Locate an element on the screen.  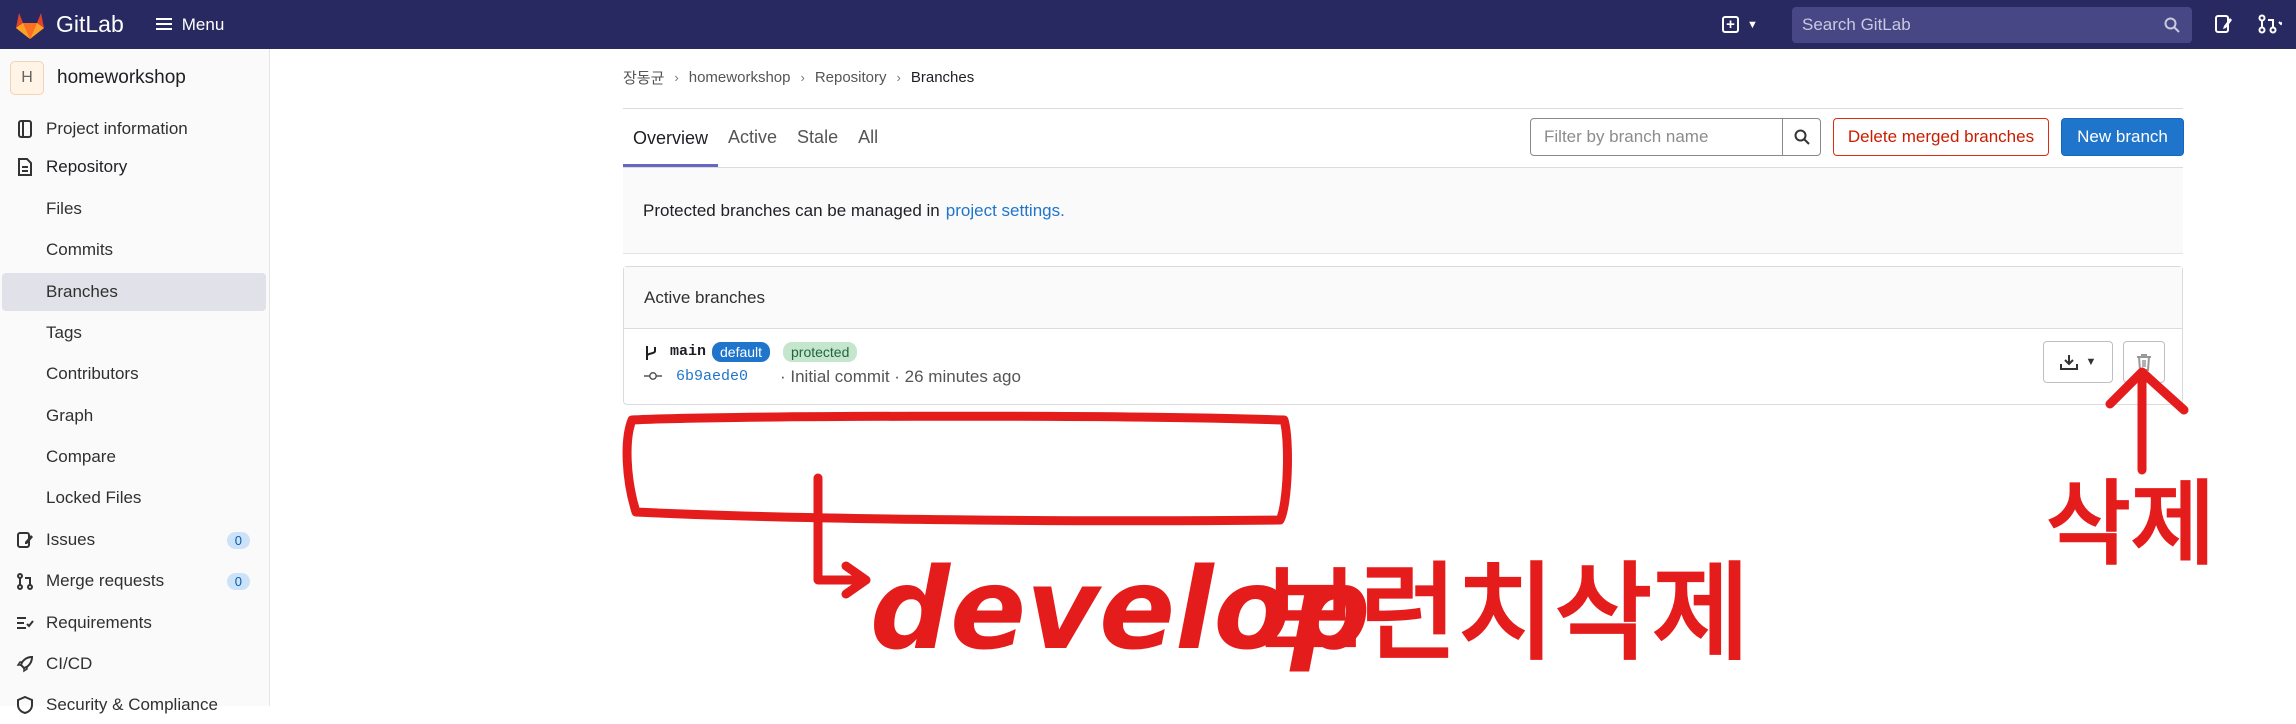
search-box: Search GitLab is located at coordinates (1992, 25).